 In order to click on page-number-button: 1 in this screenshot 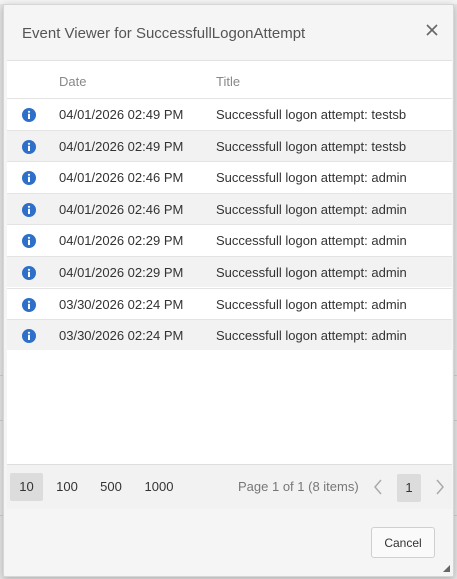, I will do `click(409, 488)`.